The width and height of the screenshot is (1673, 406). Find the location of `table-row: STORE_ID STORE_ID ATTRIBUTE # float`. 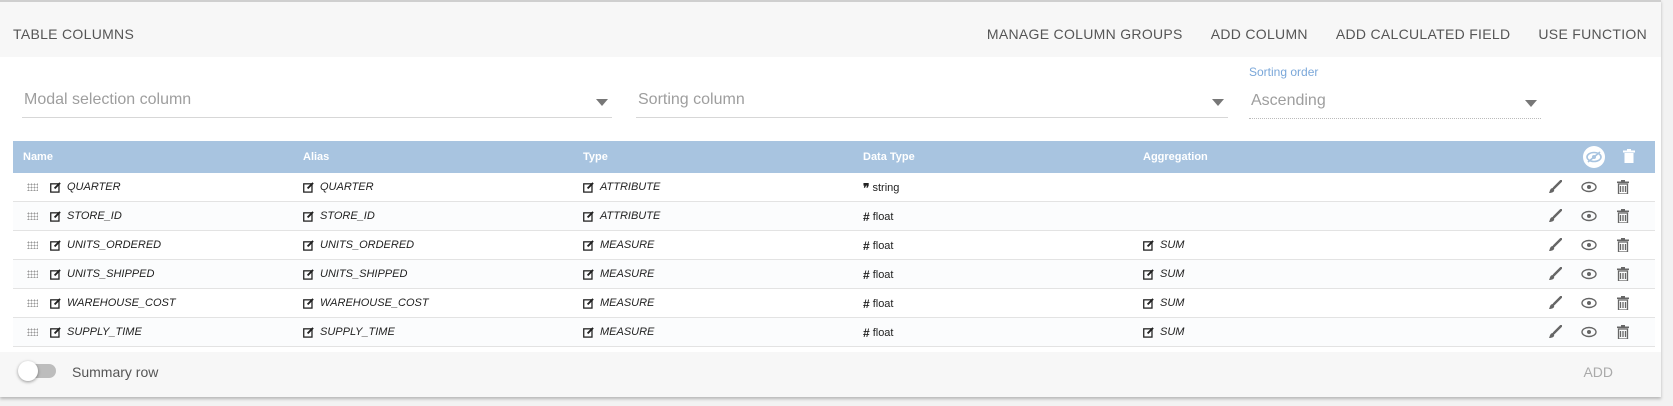

table-row: STORE_ID STORE_ID ATTRIBUTE # float is located at coordinates (834, 216).